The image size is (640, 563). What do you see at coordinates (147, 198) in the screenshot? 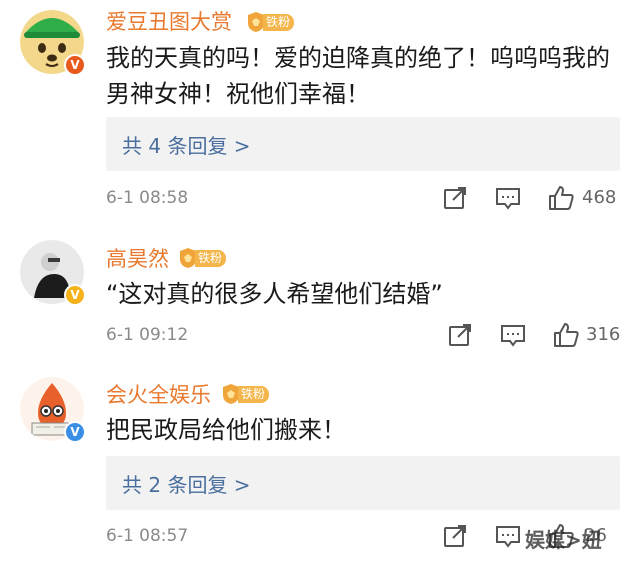
I see `timestamp: 6-1 08:58` at bounding box center [147, 198].